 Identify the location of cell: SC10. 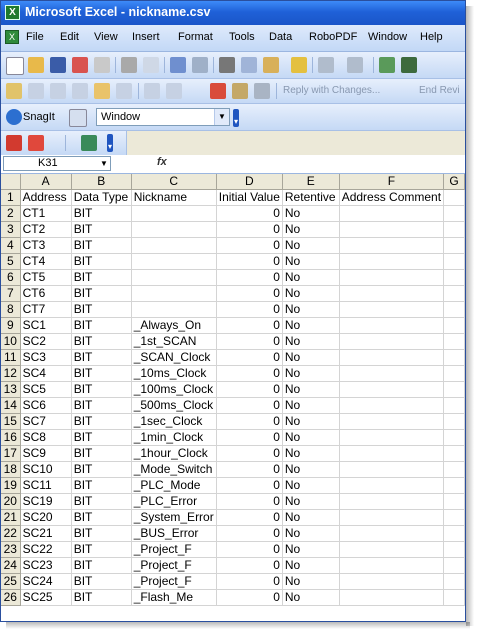
(46, 469).